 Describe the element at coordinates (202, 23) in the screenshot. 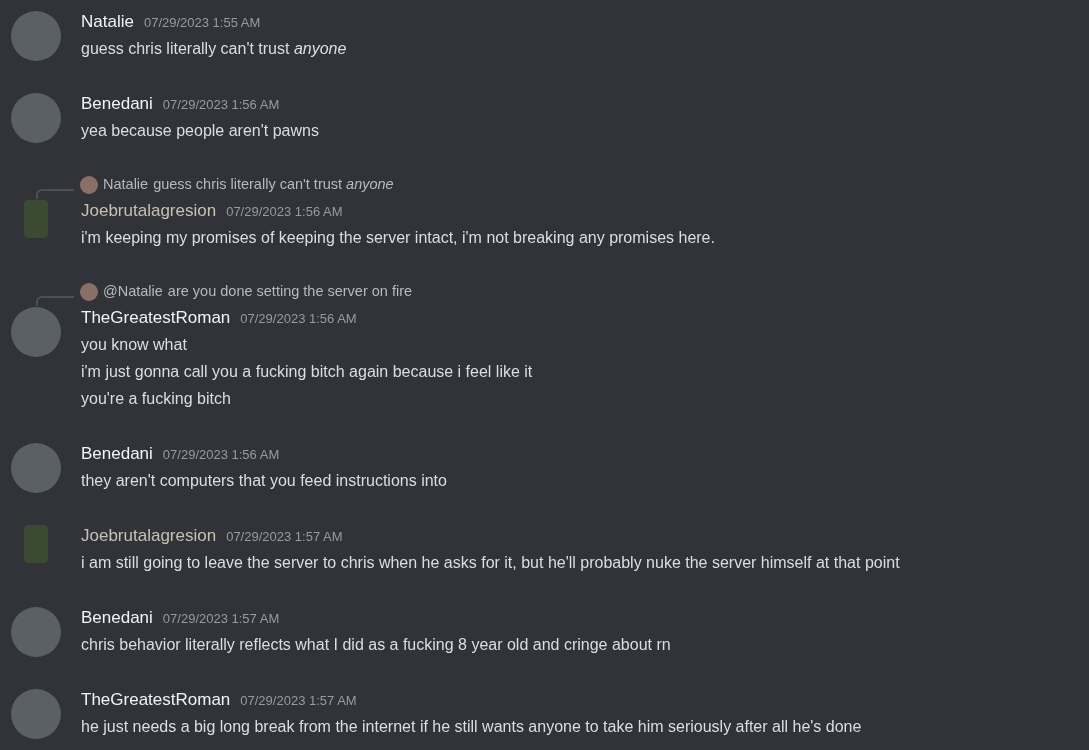

I see `timestamp: 07/29/2023 1:55 AM` at that location.